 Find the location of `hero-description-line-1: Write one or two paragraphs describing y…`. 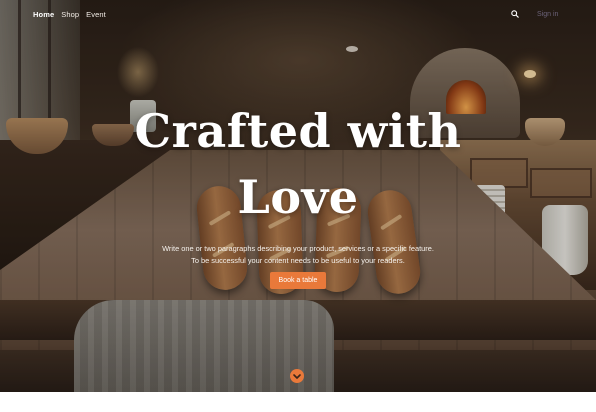

hero-description-line-1: Write one or two paragraphs describing y… is located at coordinates (298, 248).